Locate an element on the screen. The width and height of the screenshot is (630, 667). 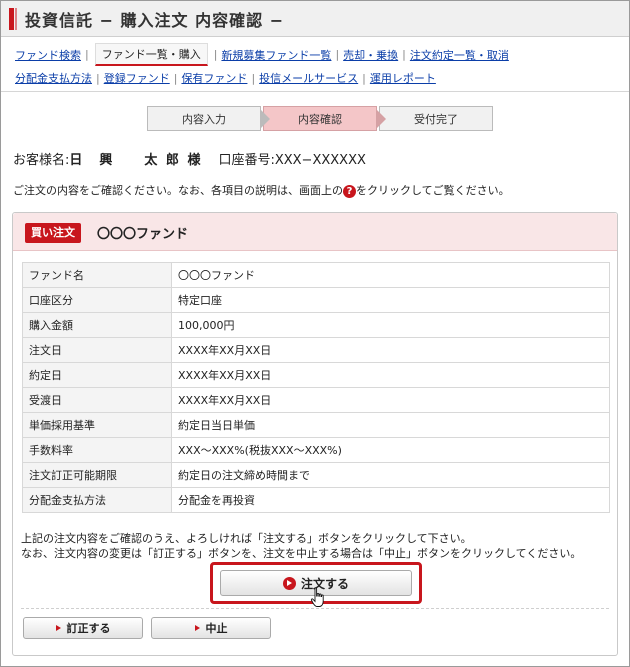
row-key: 分配金支払方法 is located at coordinates (97, 500).